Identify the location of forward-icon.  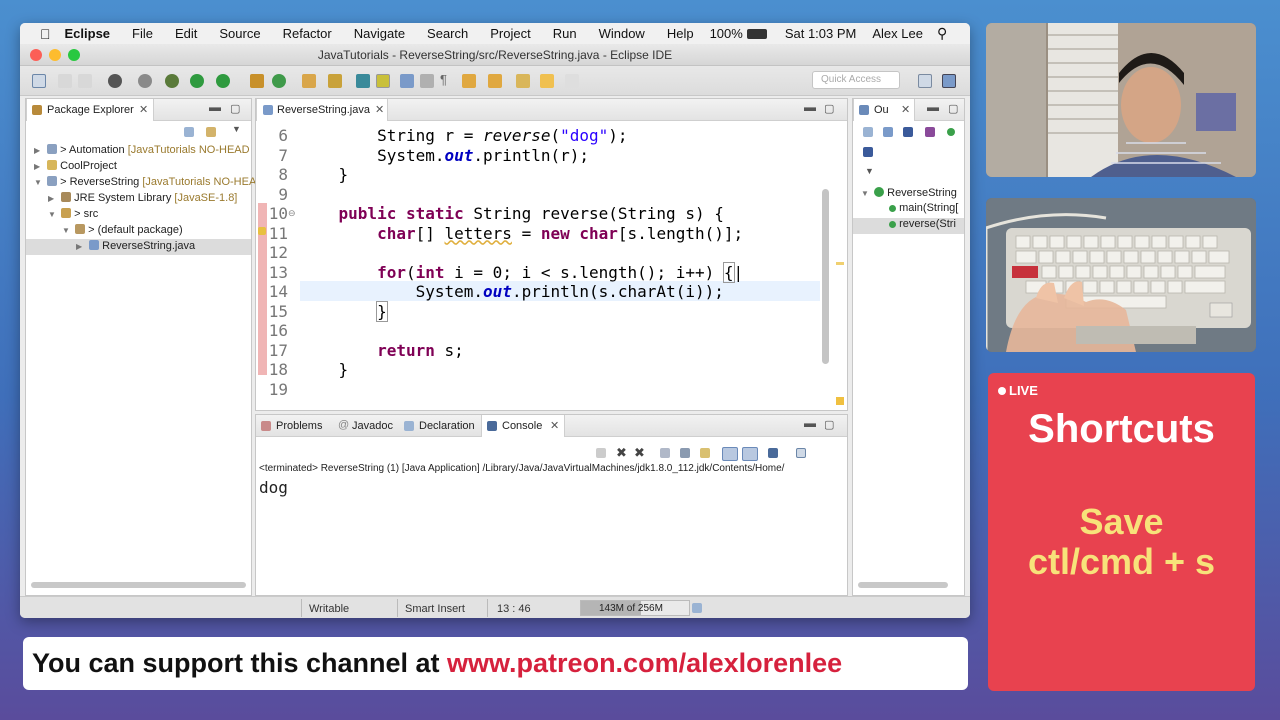
(572, 81).